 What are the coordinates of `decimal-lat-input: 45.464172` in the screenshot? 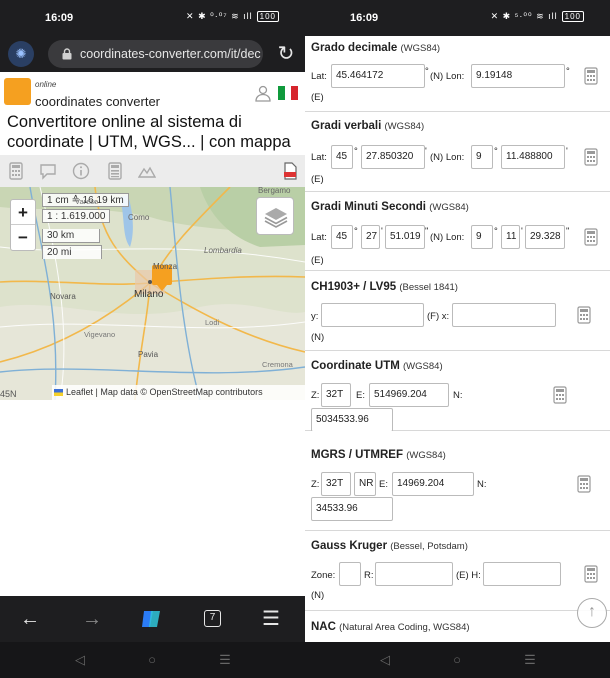 It's located at (378, 76).